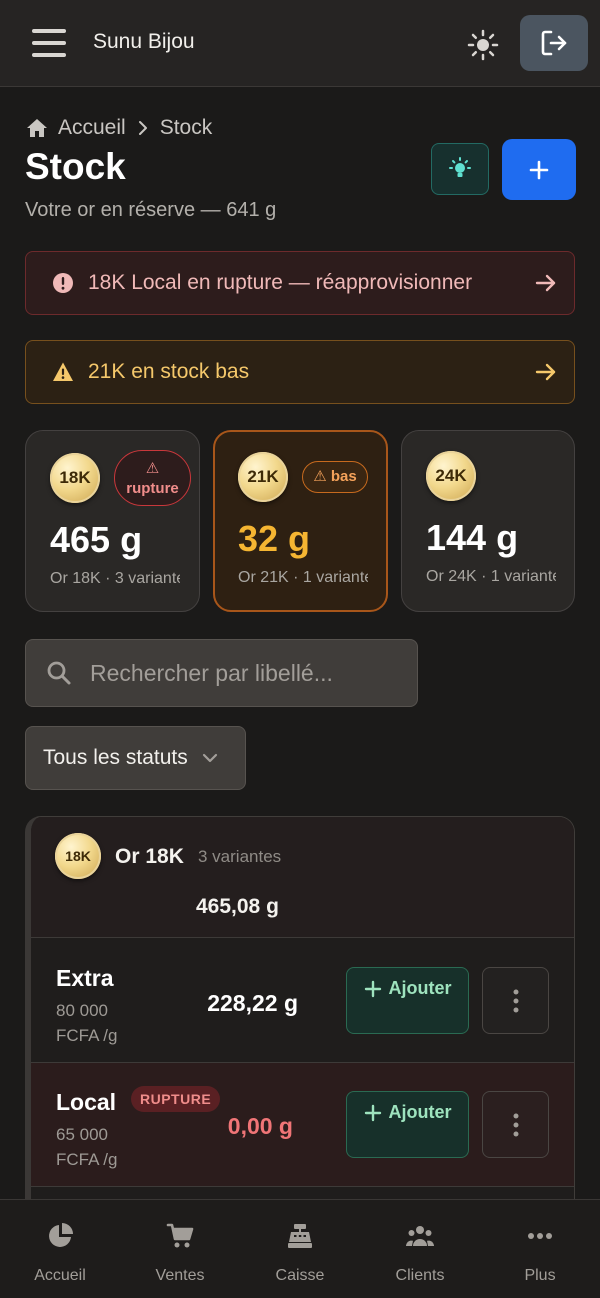 The width and height of the screenshot is (600, 1298). What do you see at coordinates (237, 906) in the screenshot?
I see `group-total-weight: 465,08 g` at bounding box center [237, 906].